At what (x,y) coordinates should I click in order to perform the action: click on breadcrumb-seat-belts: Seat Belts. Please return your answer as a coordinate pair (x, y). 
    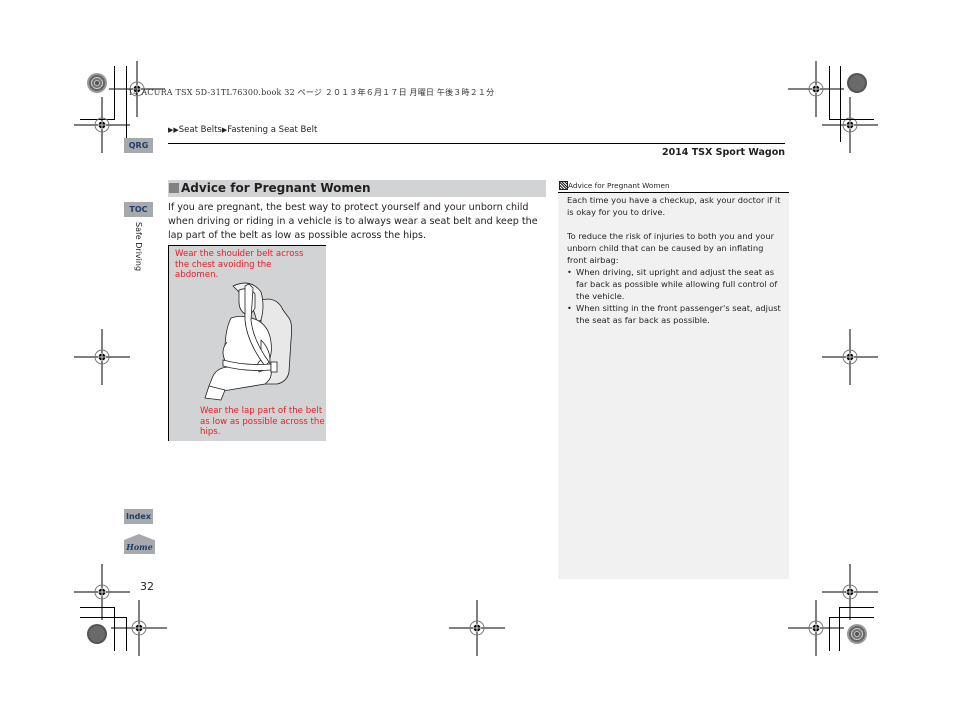
    Looking at the image, I should click on (200, 130).